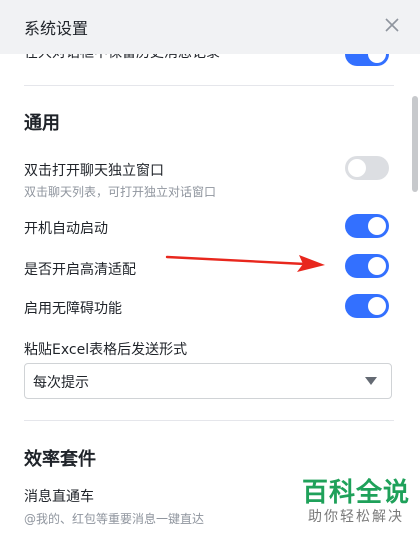 This screenshot has height=540, width=420. Describe the element at coordinates (94, 171) in the screenshot. I see `double-click-window-label: 双击打开聊天独立窗口` at that location.